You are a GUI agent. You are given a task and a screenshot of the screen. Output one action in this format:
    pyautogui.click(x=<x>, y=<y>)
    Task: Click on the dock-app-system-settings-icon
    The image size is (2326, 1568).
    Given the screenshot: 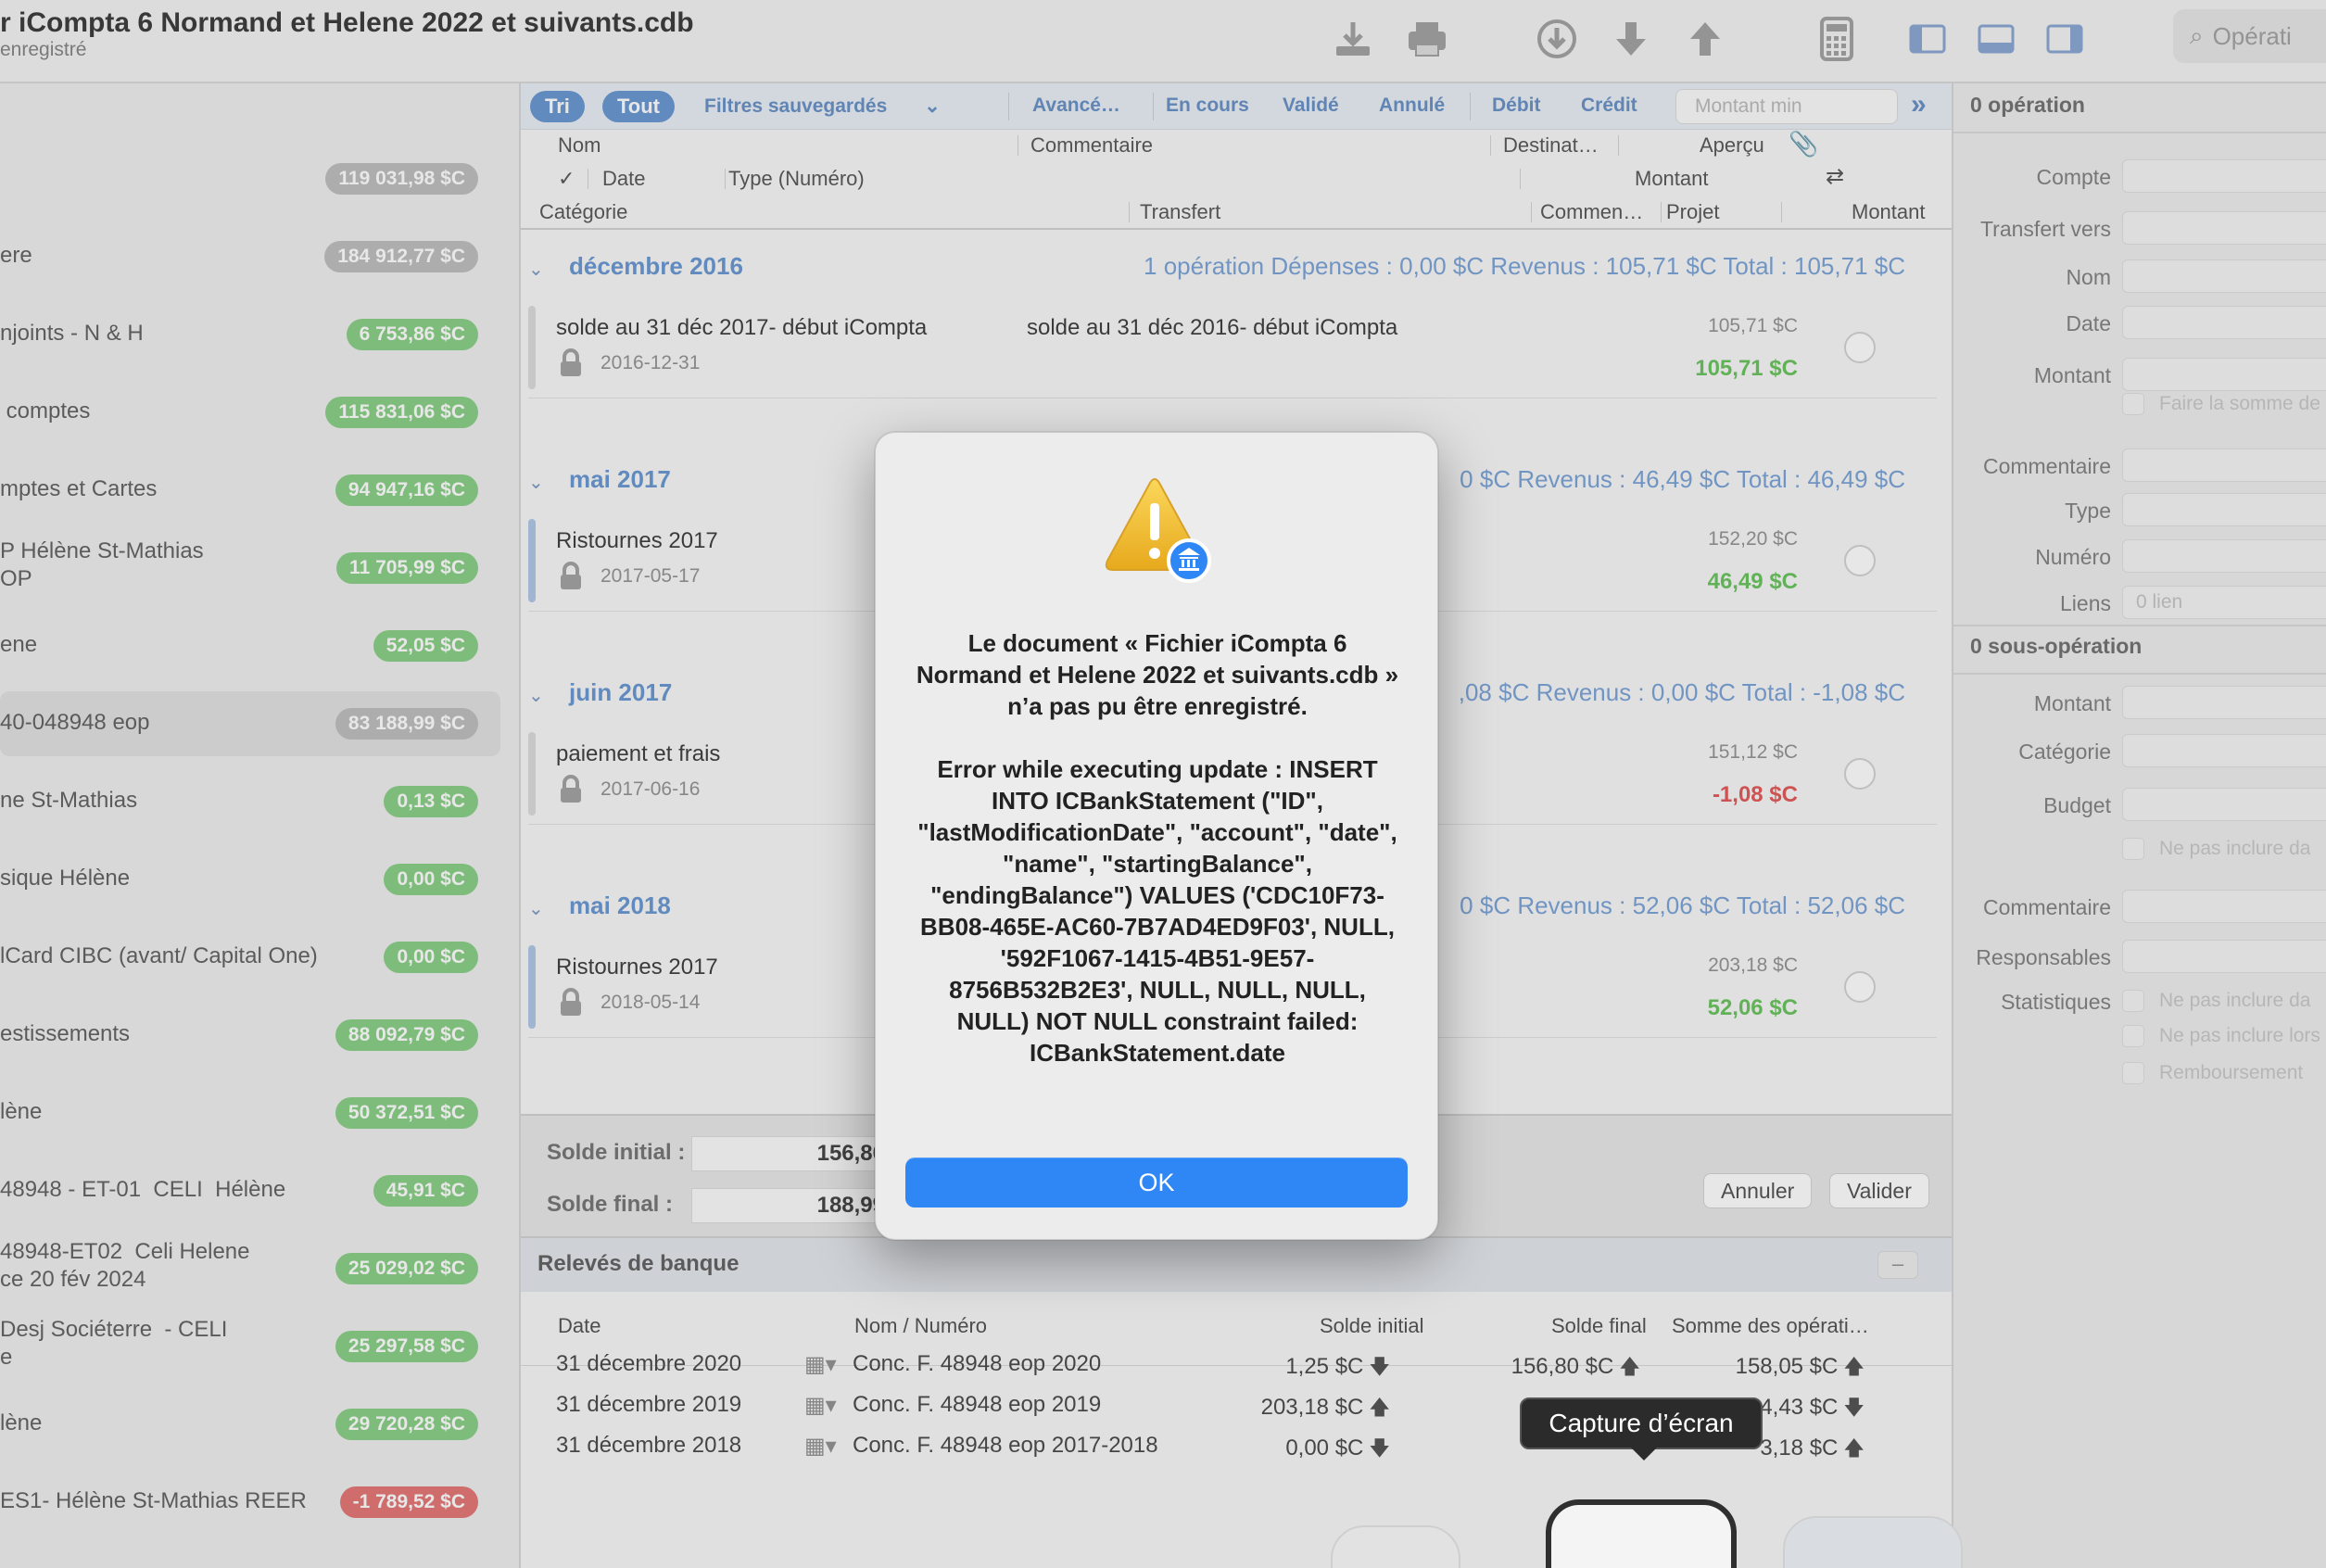 What is the action you would take?
    pyautogui.click(x=1873, y=1542)
    